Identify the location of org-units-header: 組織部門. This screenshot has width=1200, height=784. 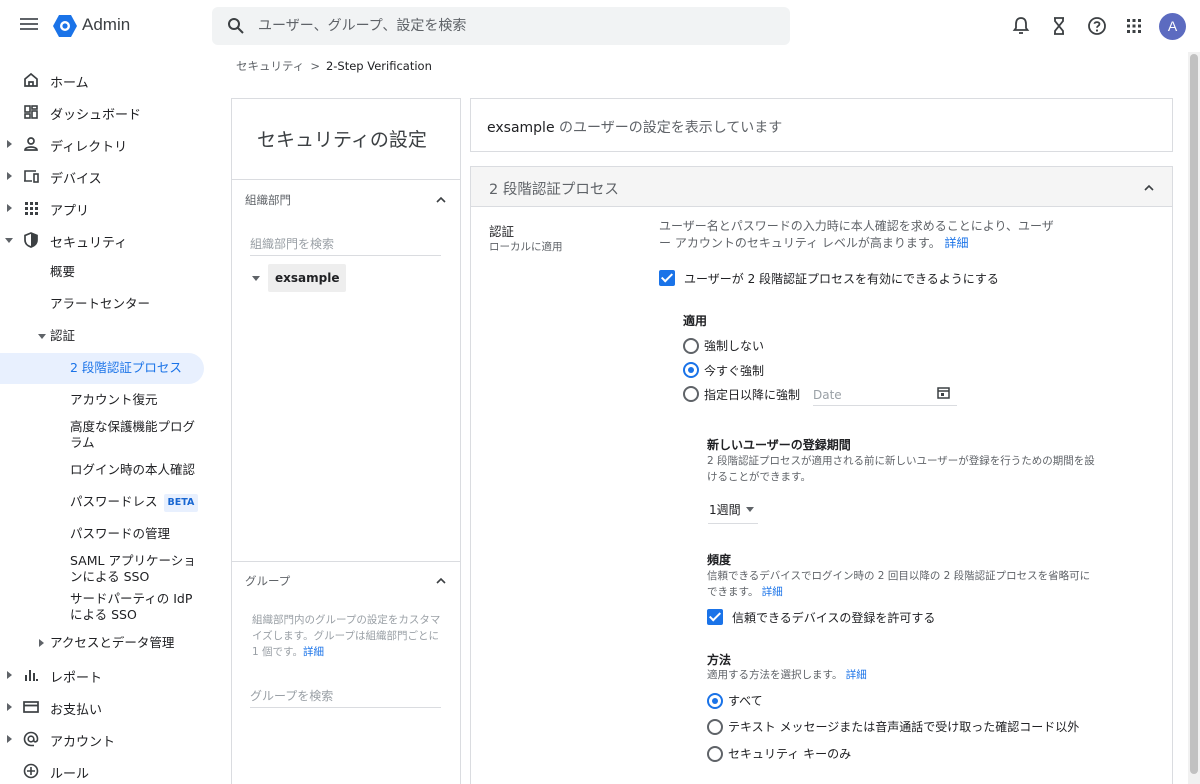
(268, 200).